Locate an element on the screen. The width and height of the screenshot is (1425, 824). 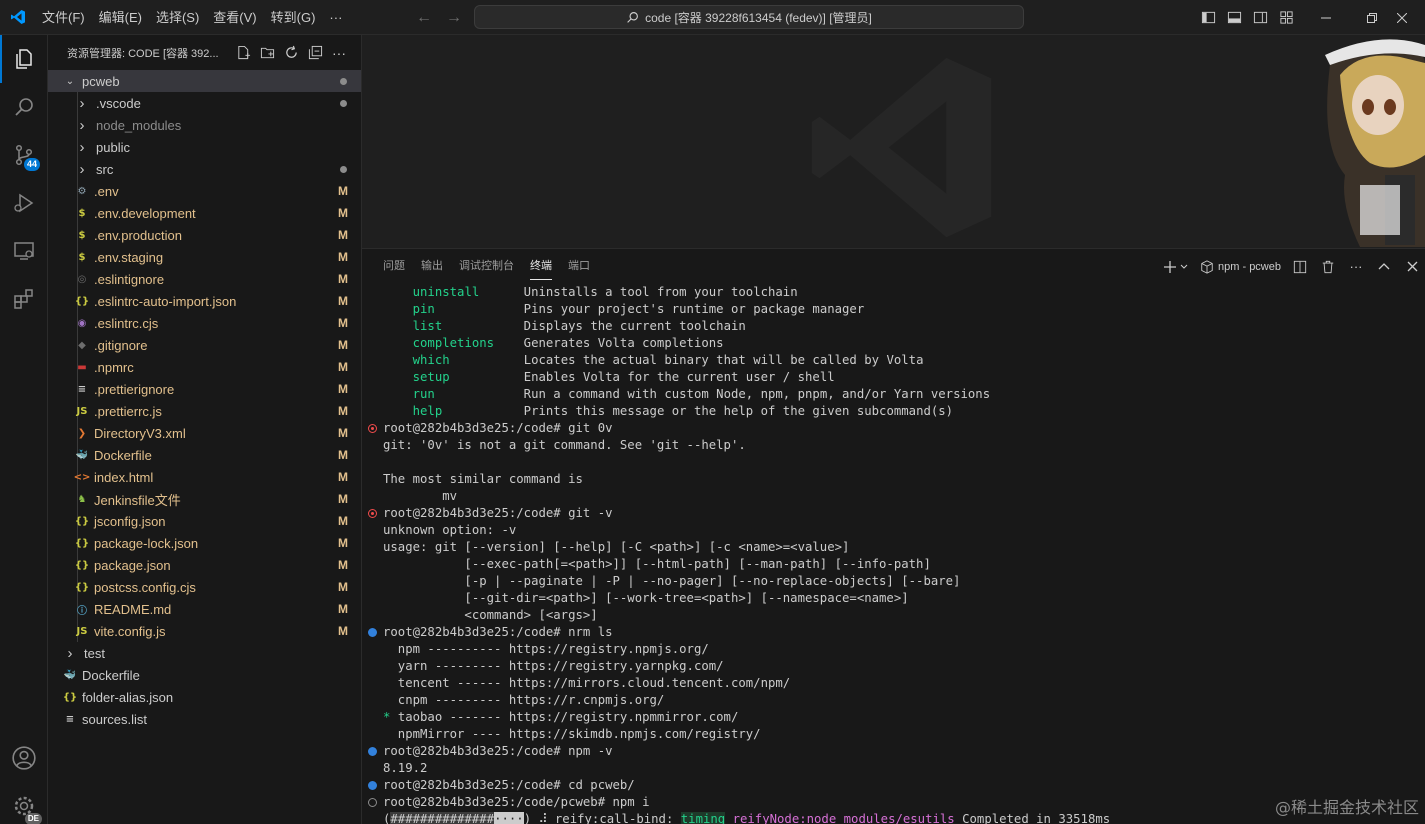
xml-icon: ❯ is located at coordinates (82, 433).